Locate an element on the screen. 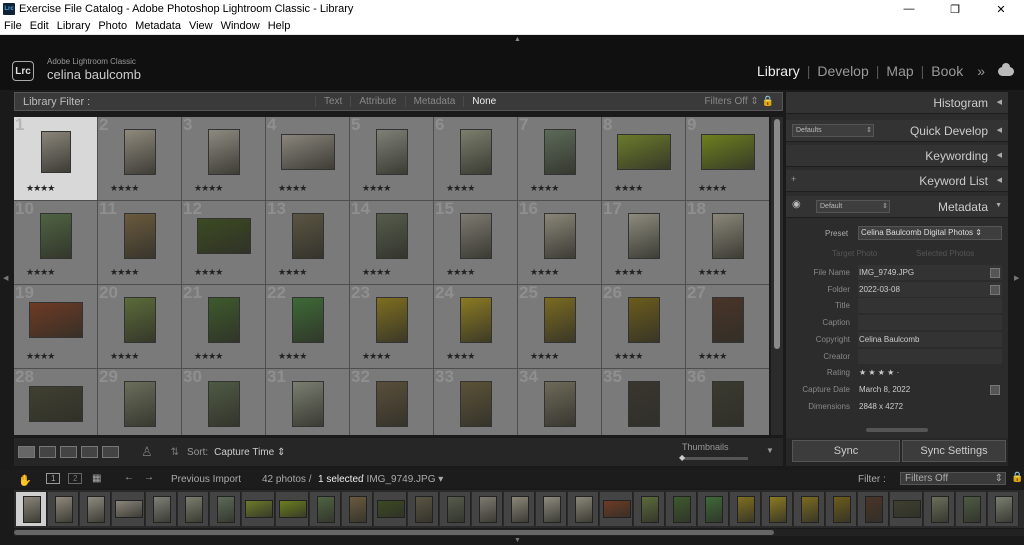 The width and height of the screenshot is (1024, 545). menu-help: Help is located at coordinates (279, 26).